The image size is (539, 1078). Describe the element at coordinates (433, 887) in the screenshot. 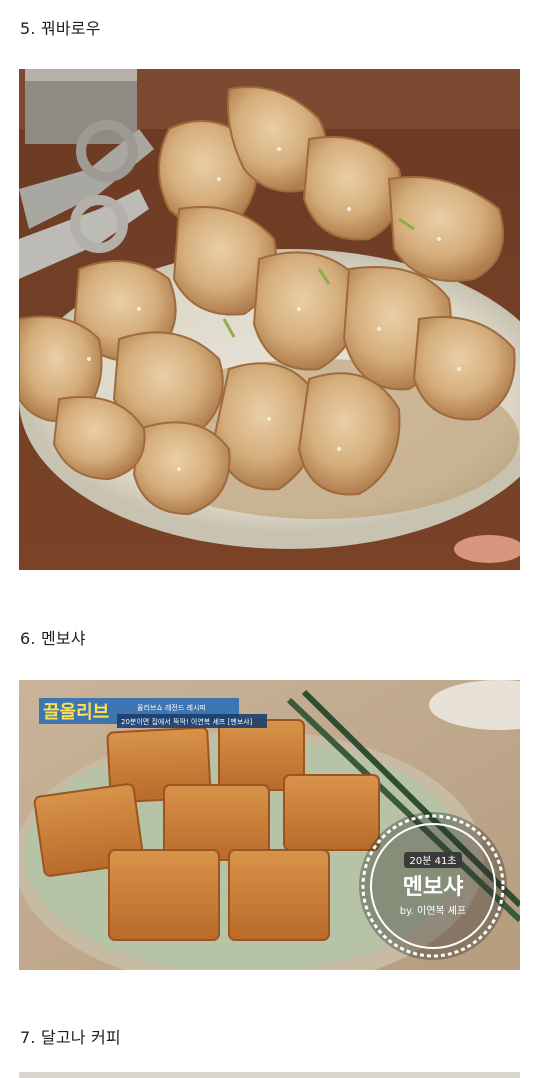

I see `dish-name: 멘보샤` at that location.